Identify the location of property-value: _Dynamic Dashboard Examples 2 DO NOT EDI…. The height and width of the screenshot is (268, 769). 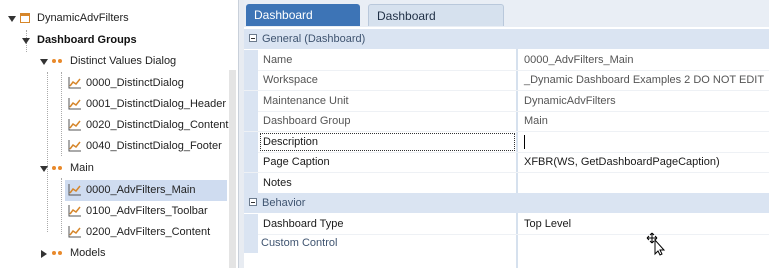
(644, 80).